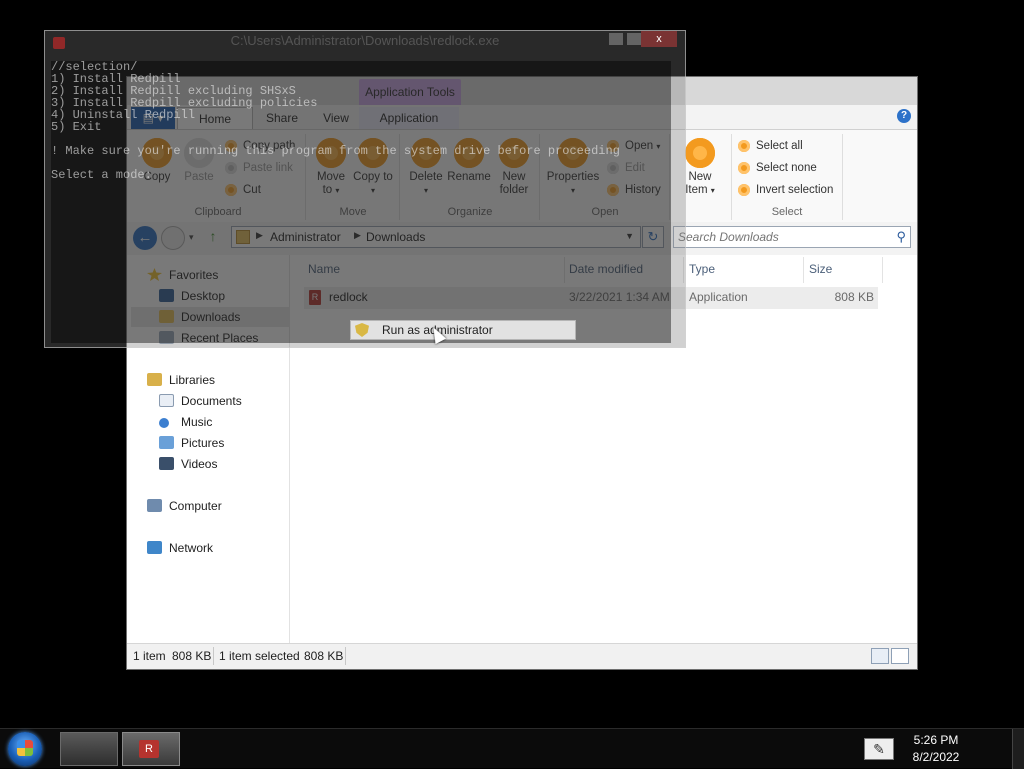  Describe the element at coordinates (192, 380) in the screenshot. I see `nav-libraries-label: Libraries` at that location.